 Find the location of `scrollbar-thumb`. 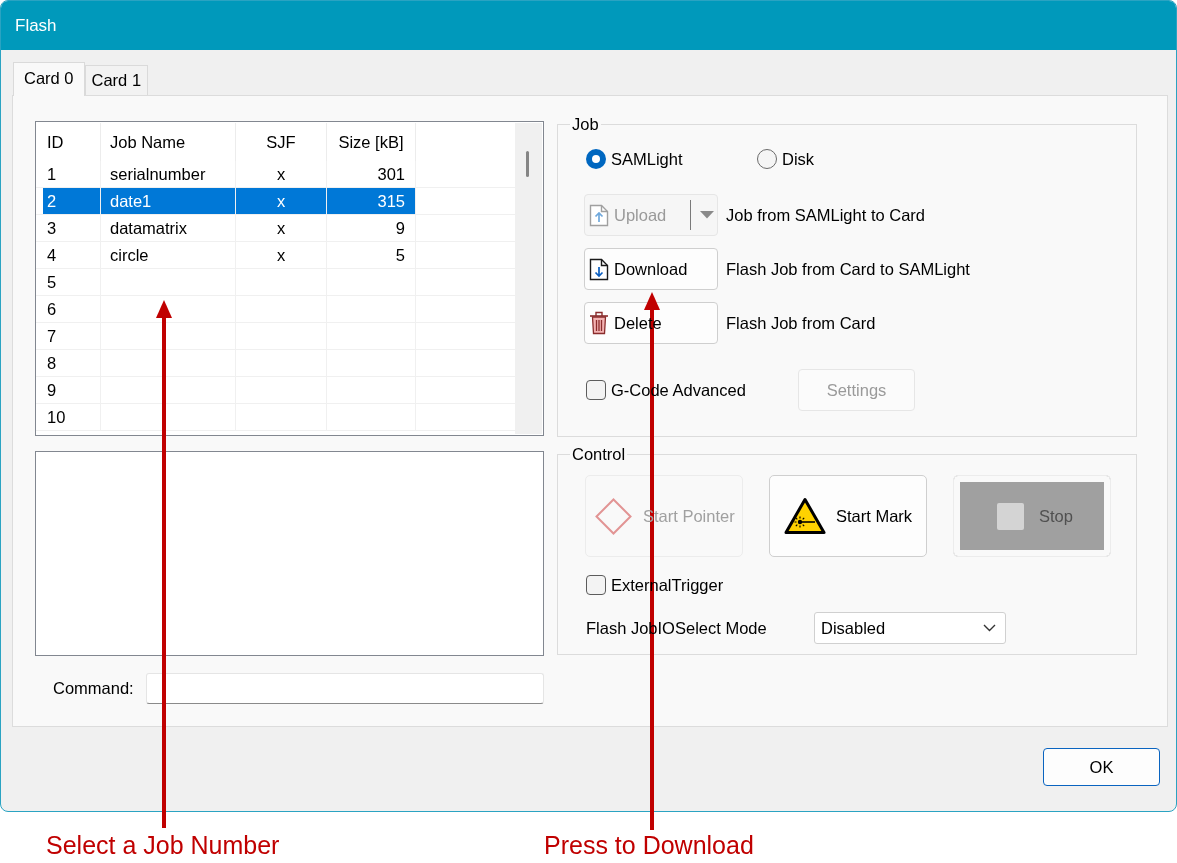

scrollbar-thumb is located at coordinates (527, 164).